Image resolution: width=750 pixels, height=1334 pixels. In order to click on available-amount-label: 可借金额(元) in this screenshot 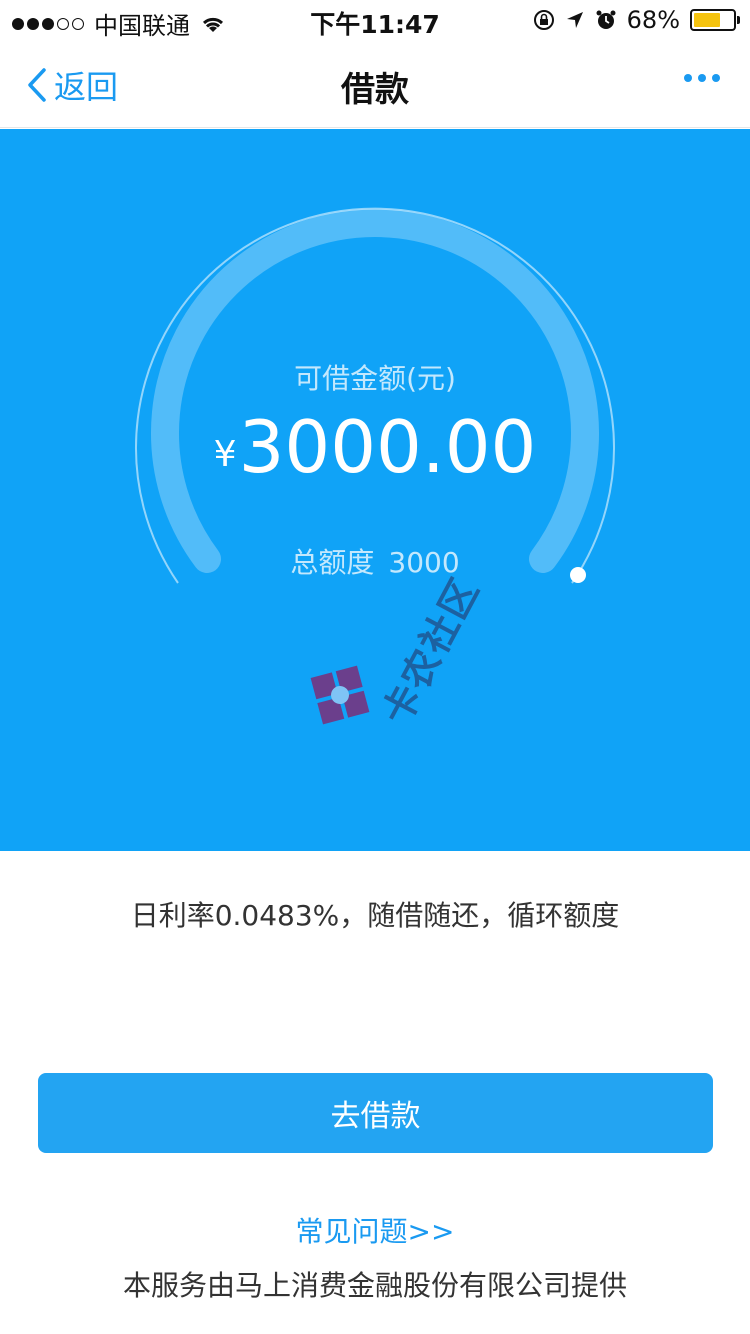, I will do `click(375, 378)`.